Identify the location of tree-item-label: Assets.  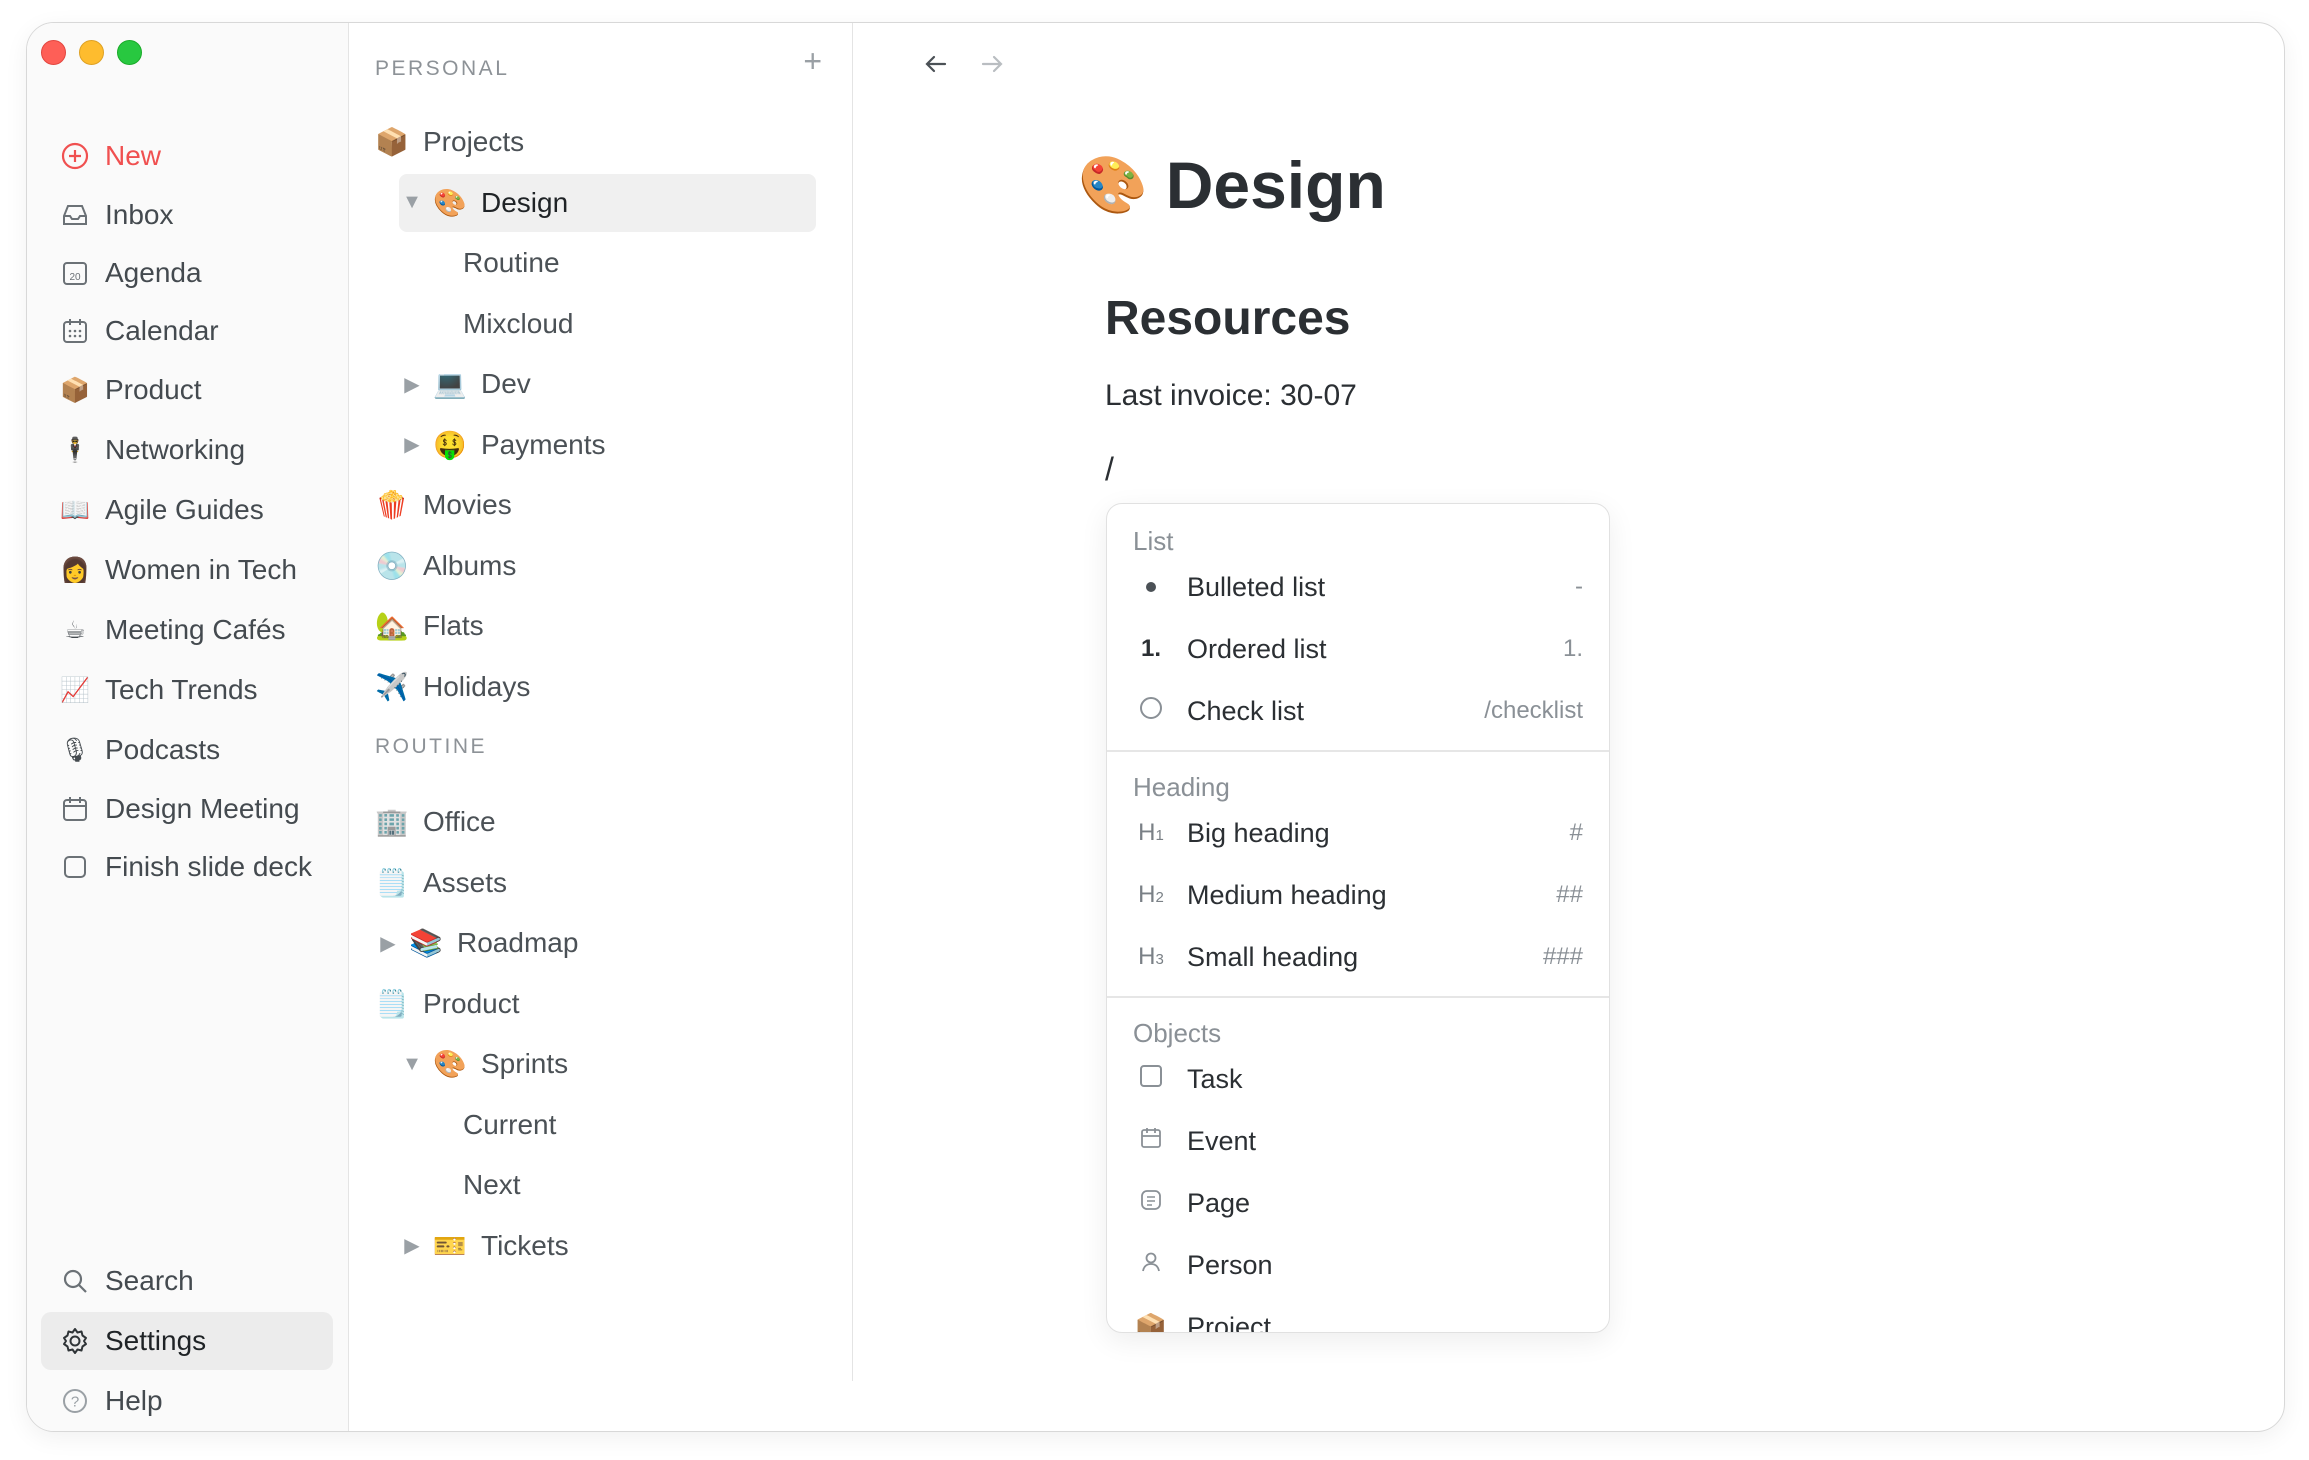
(465, 882).